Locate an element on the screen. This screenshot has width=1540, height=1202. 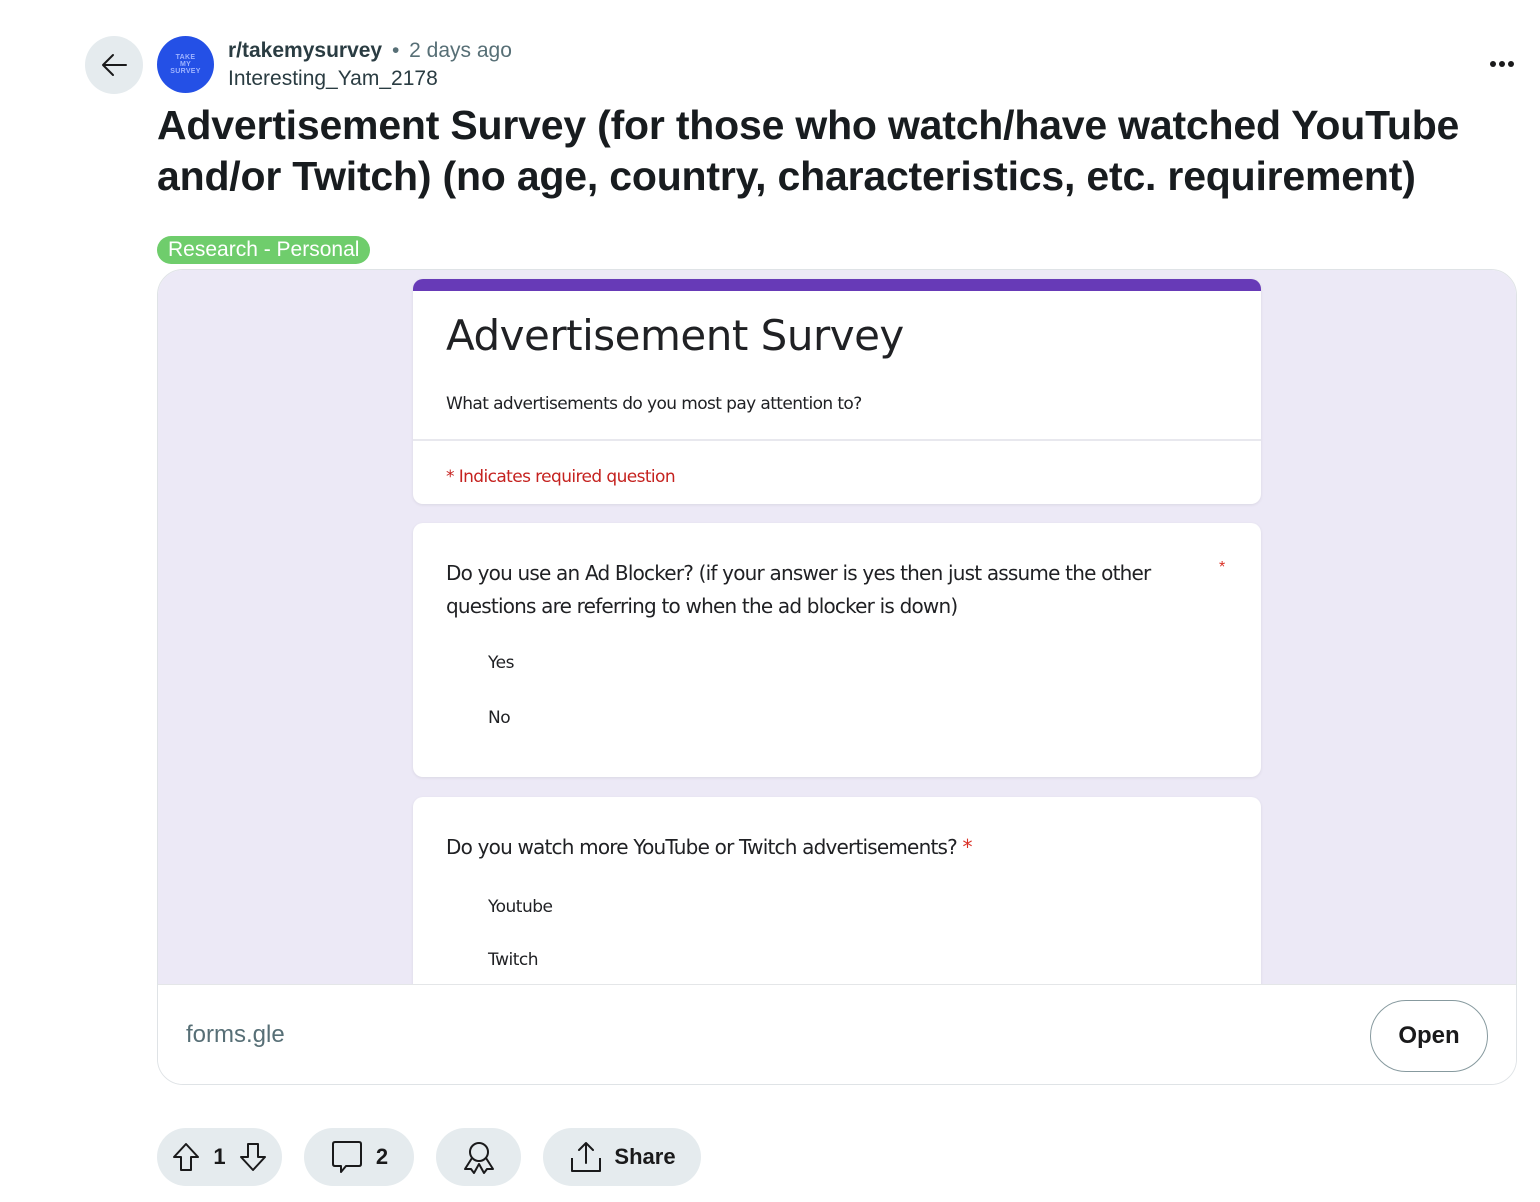
option-label: Yes is located at coordinates (501, 663).